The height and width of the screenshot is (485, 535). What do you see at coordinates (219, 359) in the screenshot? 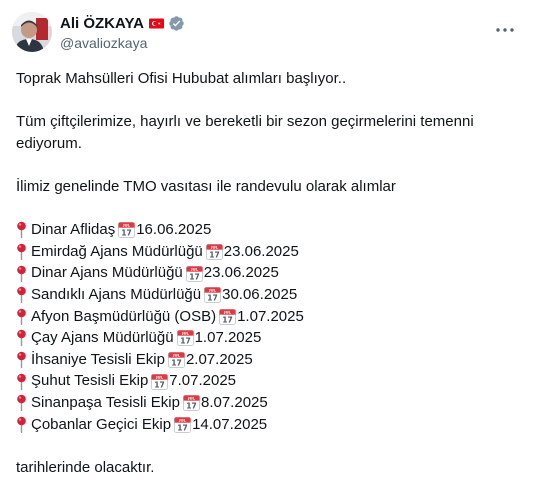
I see `date-text: 2.07.2025` at bounding box center [219, 359].